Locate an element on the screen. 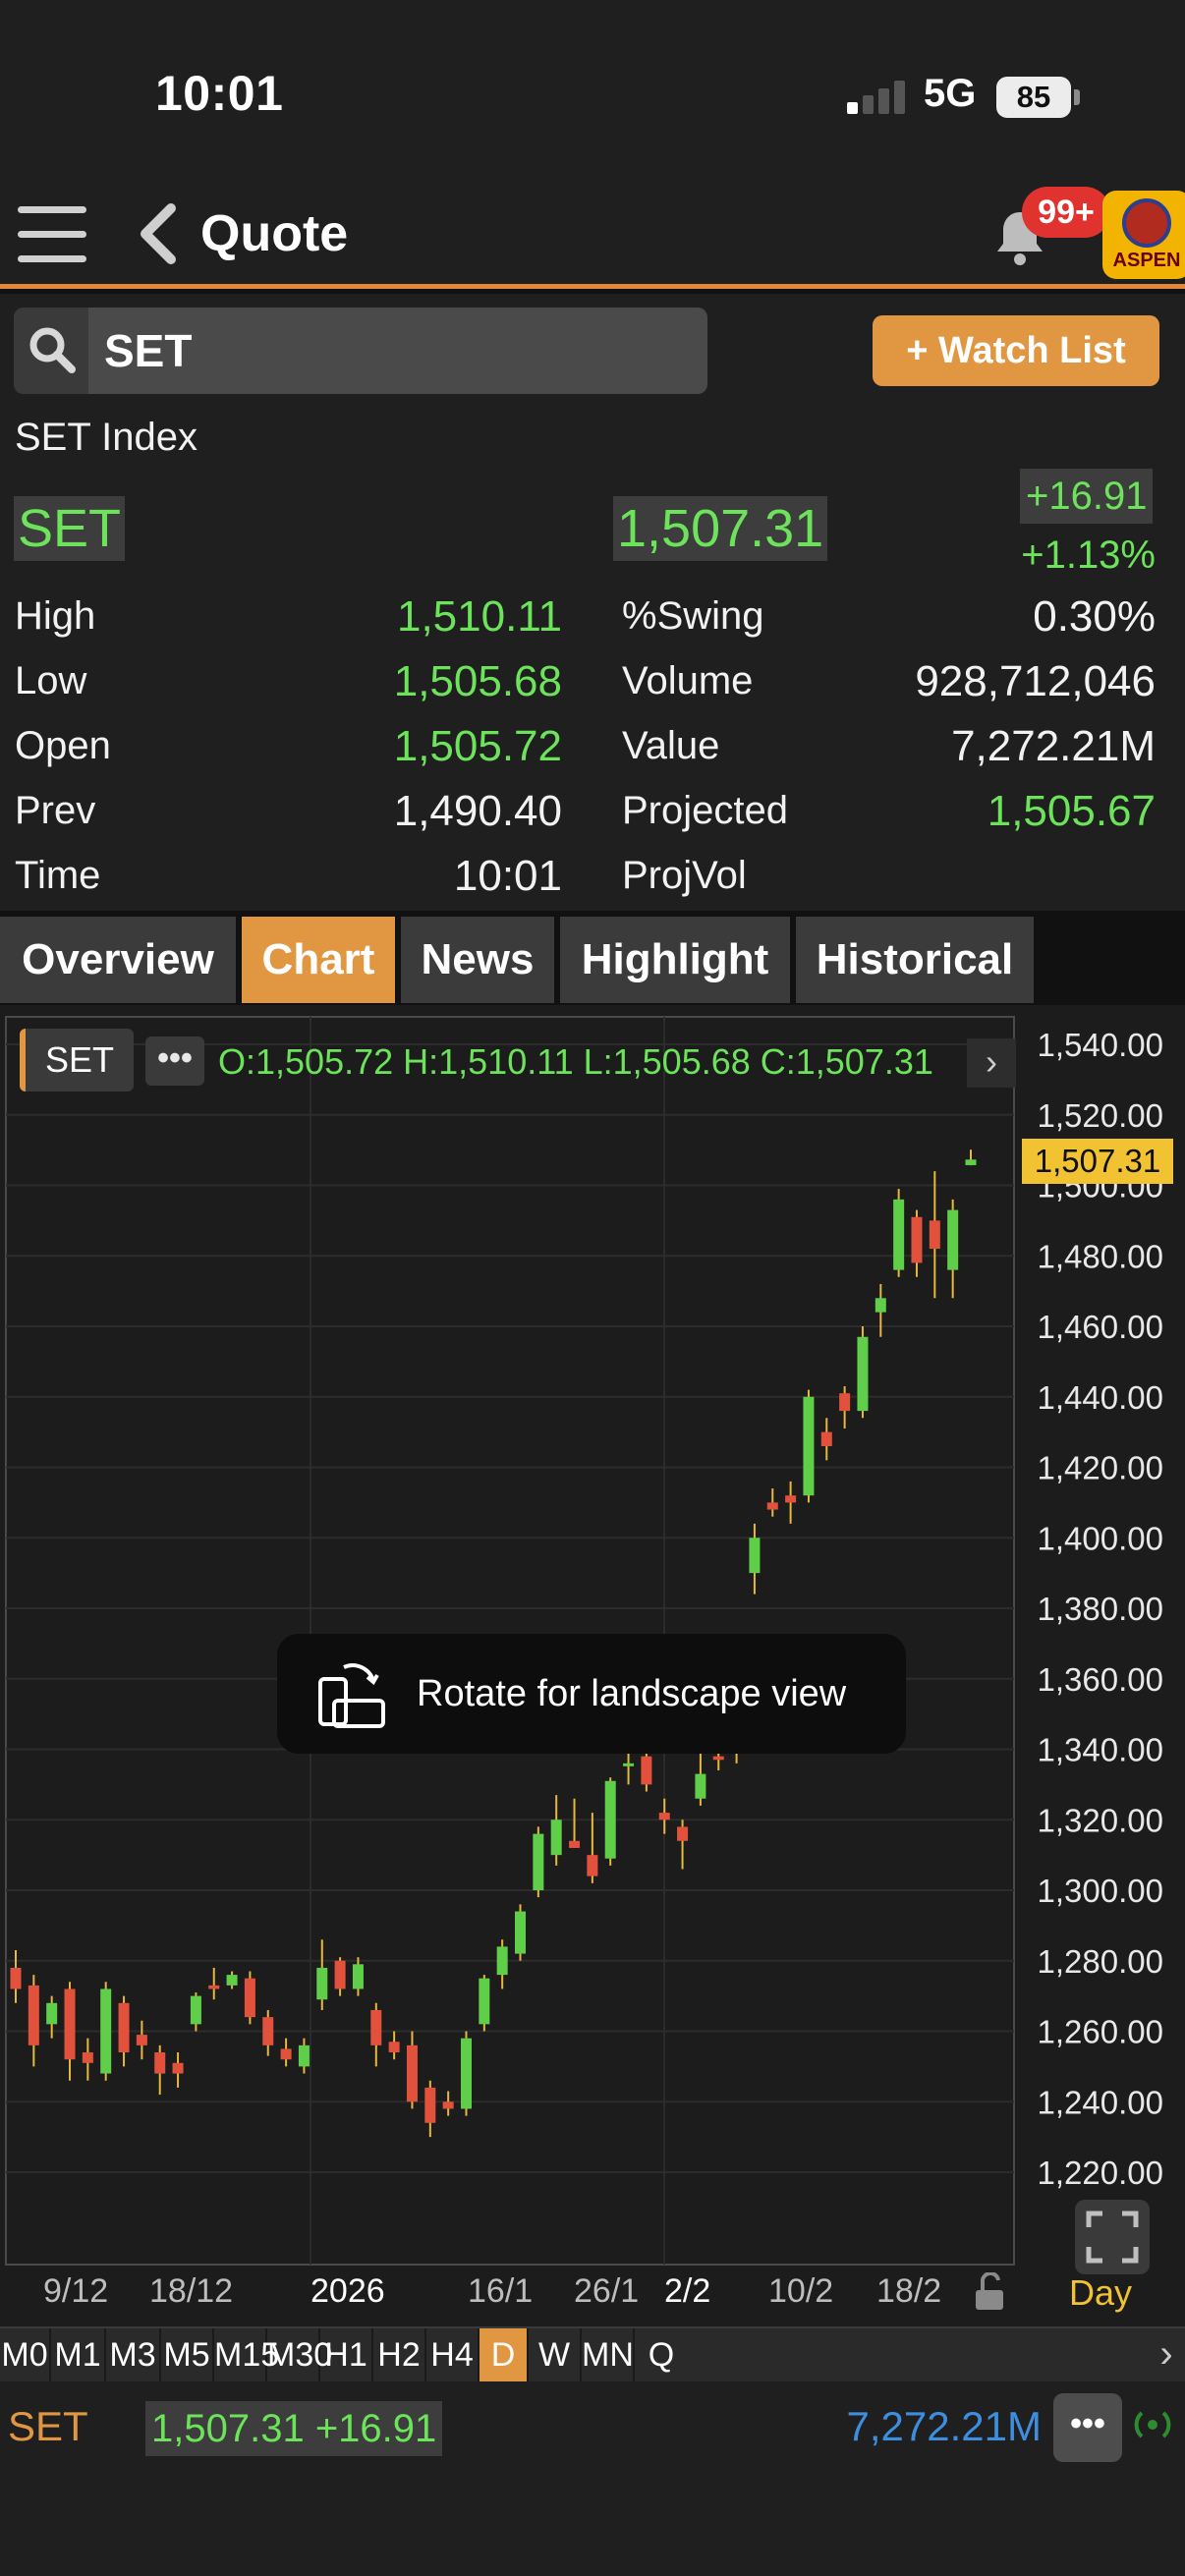 This screenshot has height=2576, width=1185. unlock-icon is located at coordinates (990, 2292).